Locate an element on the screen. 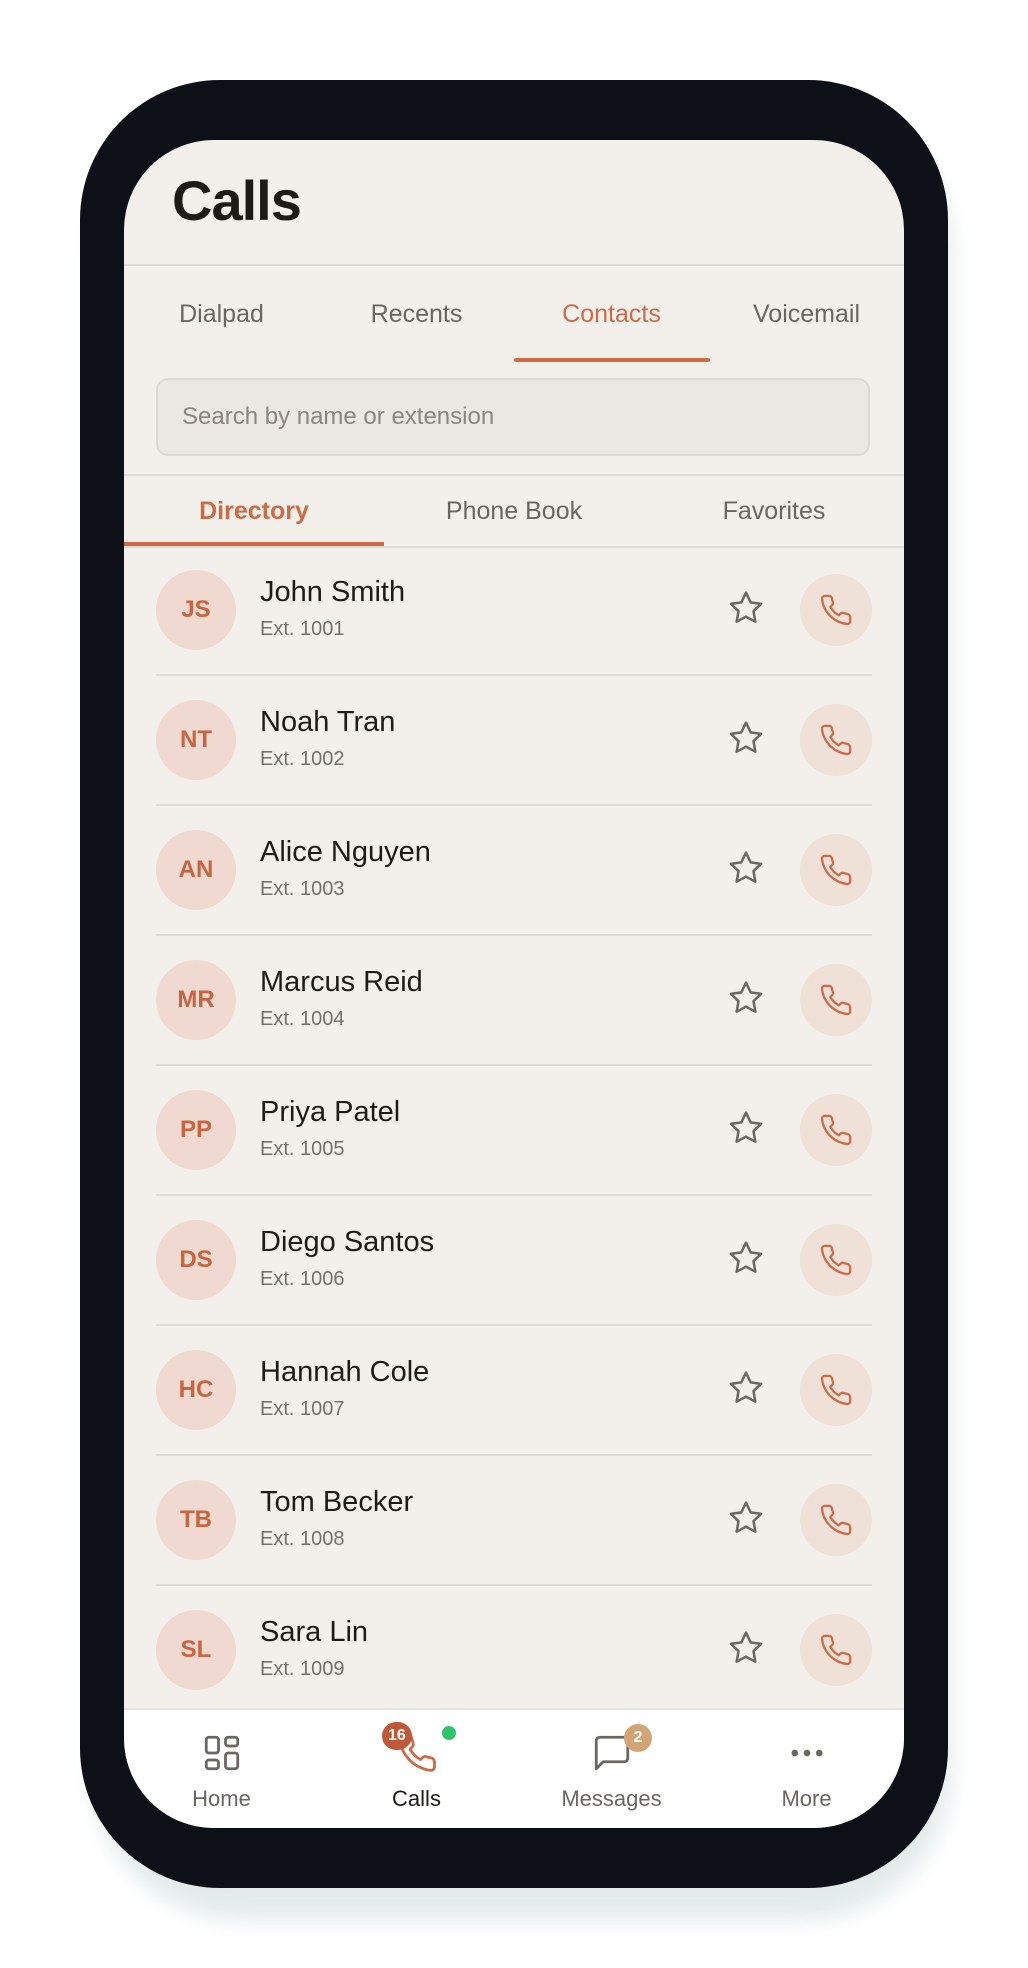  page-title: Calls is located at coordinates (237, 200).